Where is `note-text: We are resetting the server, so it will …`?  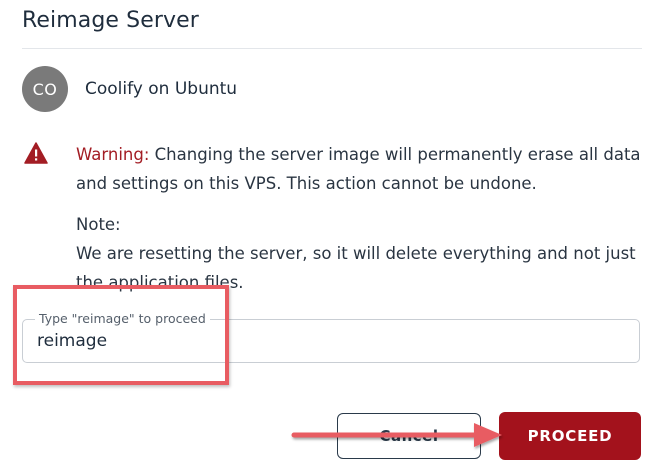 note-text: We are resetting the server, so it will … is located at coordinates (356, 268).